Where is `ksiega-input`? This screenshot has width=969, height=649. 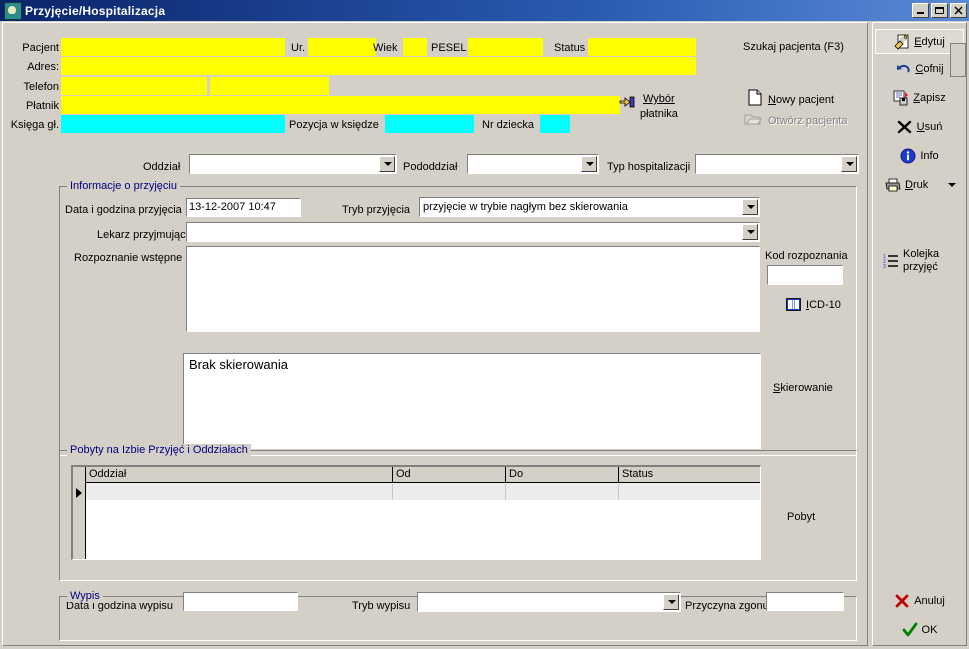
ksiega-input is located at coordinates (173, 124).